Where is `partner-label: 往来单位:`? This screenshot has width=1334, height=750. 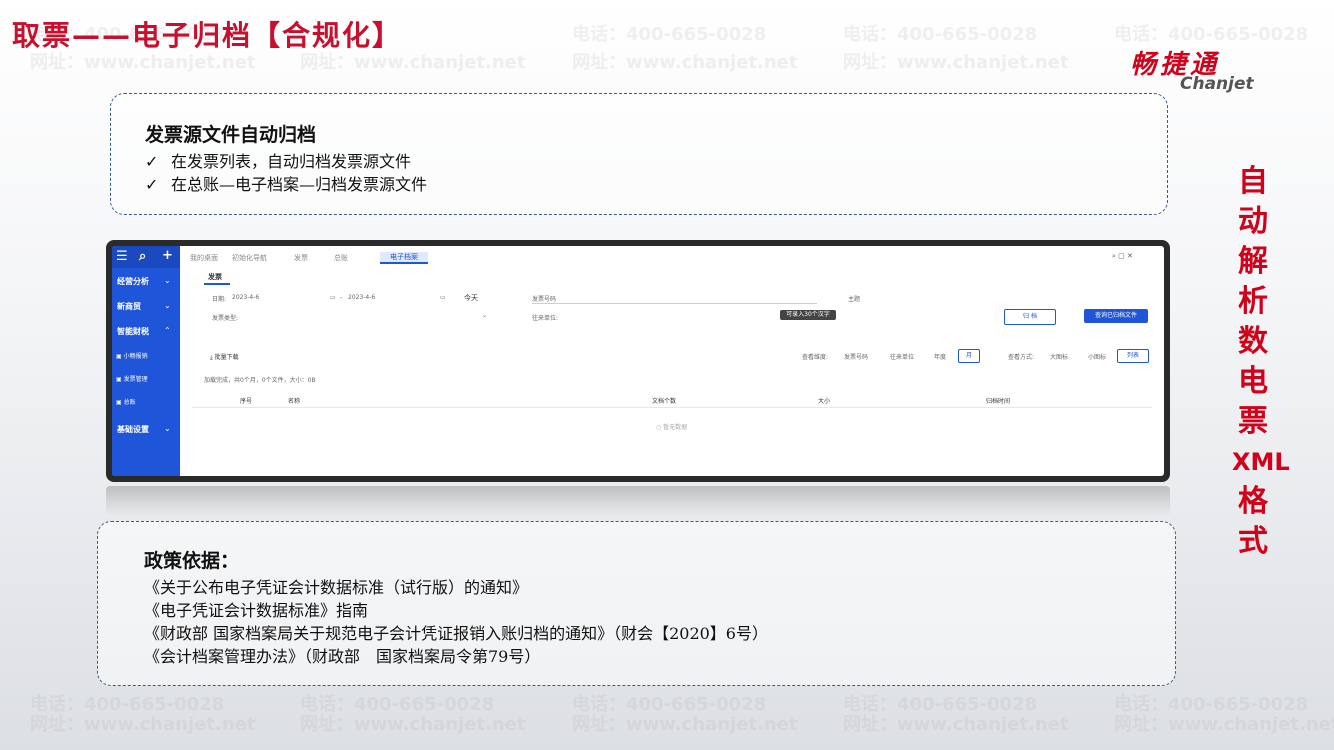 partner-label: 往来单位: is located at coordinates (545, 318).